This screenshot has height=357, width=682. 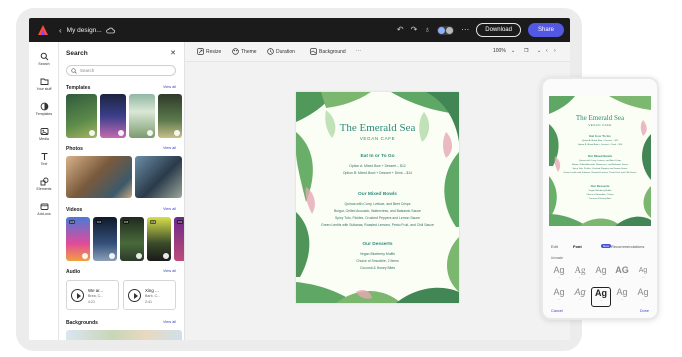 I want to click on poster-line: Vegan Blueberry Muffin, so click(x=377, y=254).